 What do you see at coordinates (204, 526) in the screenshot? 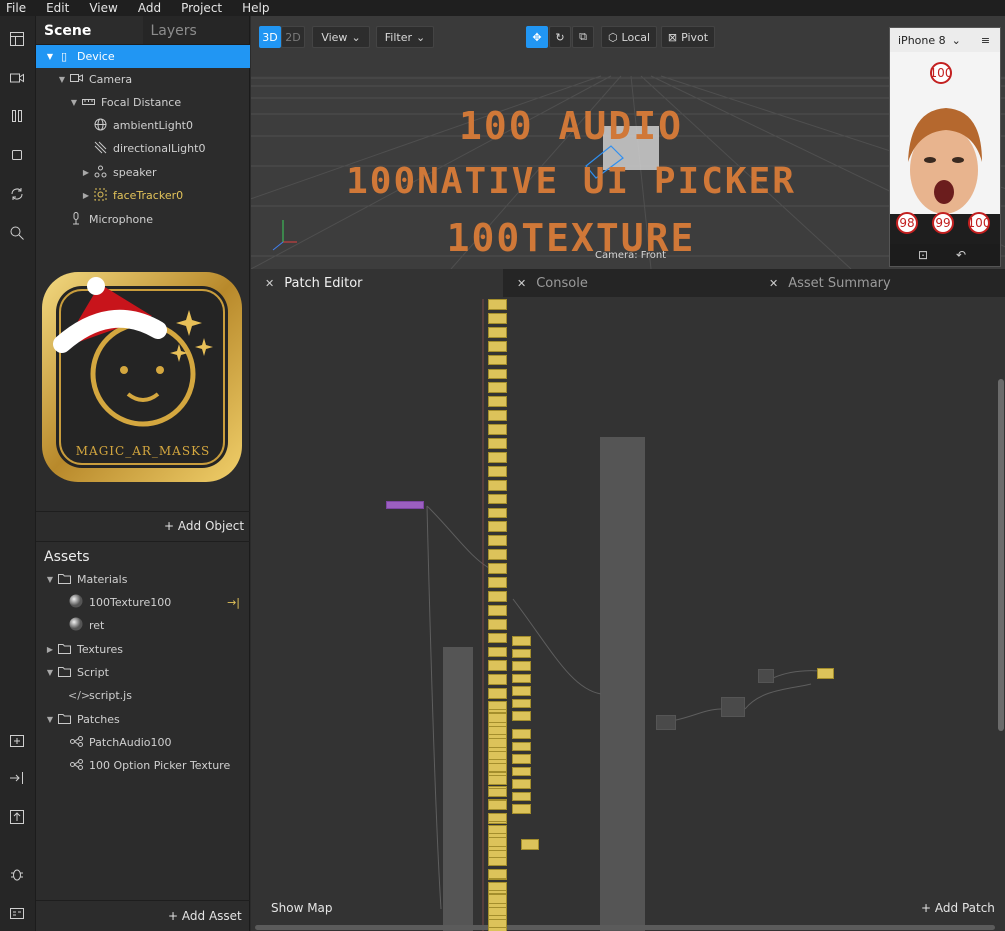
I see `add-object-button: + Add Object` at bounding box center [204, 526].